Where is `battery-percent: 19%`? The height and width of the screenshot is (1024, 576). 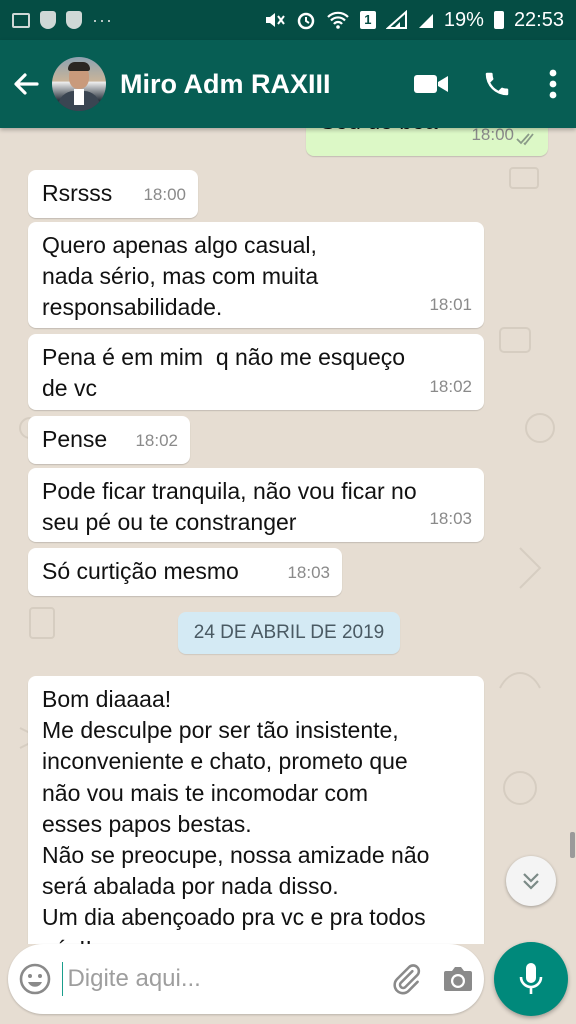
battery-percent: 19% is located at coordinates (463, 19).